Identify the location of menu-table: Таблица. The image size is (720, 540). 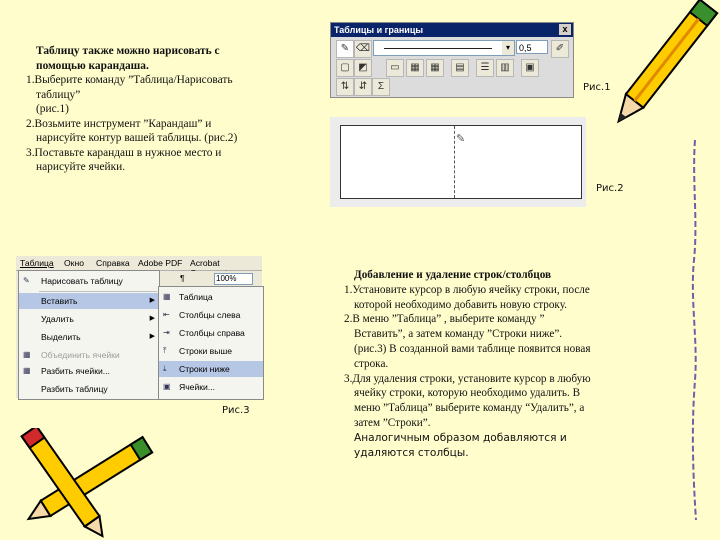
(37, 263).